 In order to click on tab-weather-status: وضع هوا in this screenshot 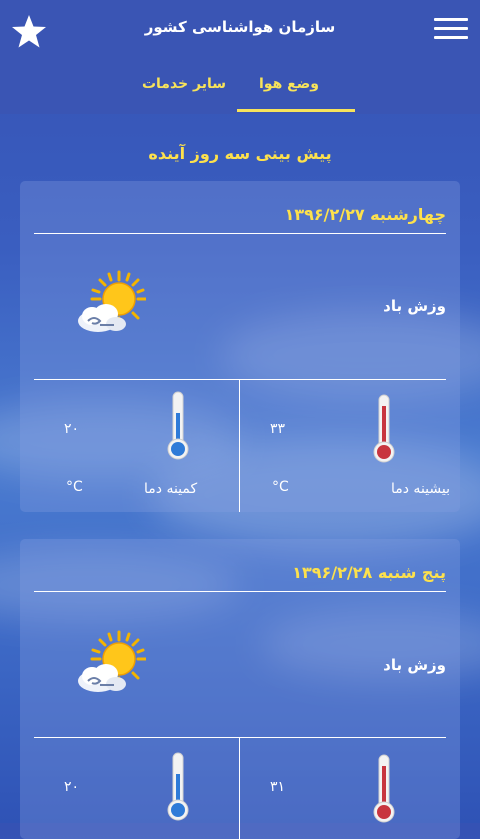, I will do `click(289, 84)`.